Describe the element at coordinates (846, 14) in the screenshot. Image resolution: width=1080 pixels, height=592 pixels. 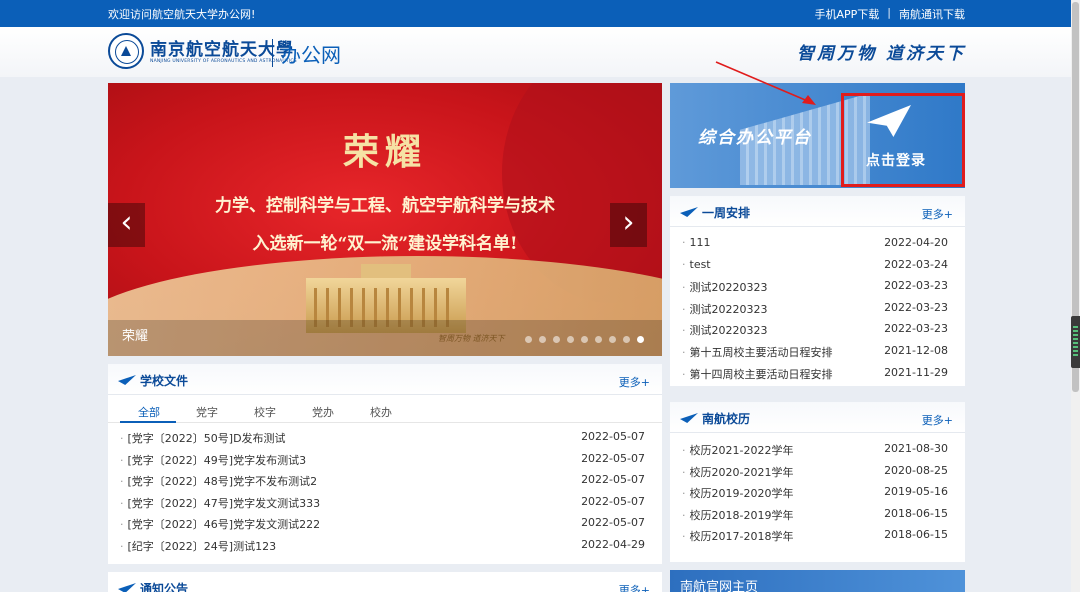
I see `app-download-link: 手机APP下载` at that location.